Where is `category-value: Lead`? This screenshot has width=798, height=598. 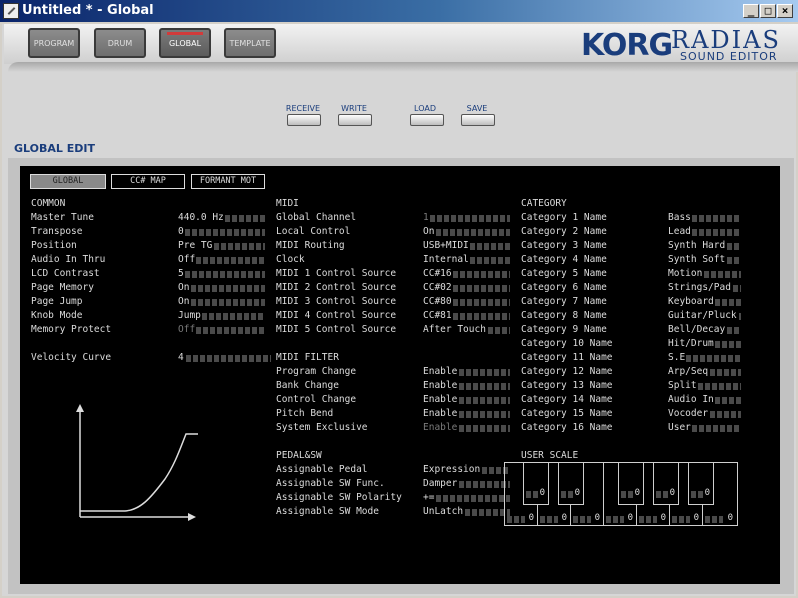
category-value: Lead is located at coordinates (679, 231).